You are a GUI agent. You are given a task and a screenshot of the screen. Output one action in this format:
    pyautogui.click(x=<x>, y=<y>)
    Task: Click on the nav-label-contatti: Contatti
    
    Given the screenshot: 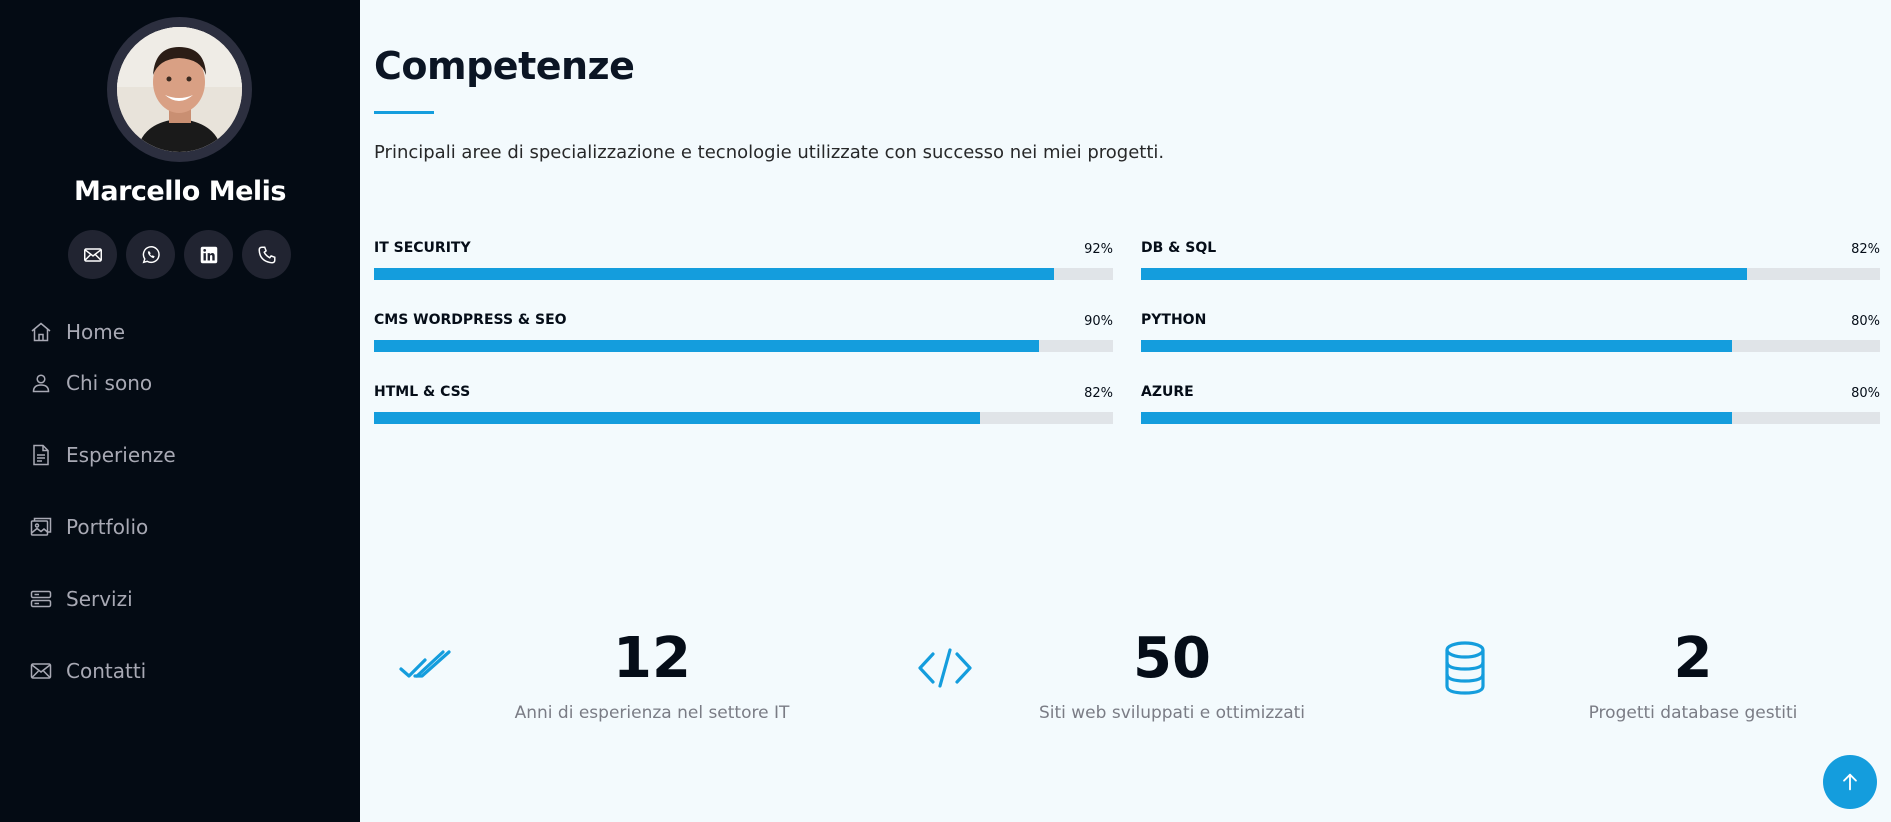 What is the action you would take?
    pyautogui.click(x=106, y=671)
    